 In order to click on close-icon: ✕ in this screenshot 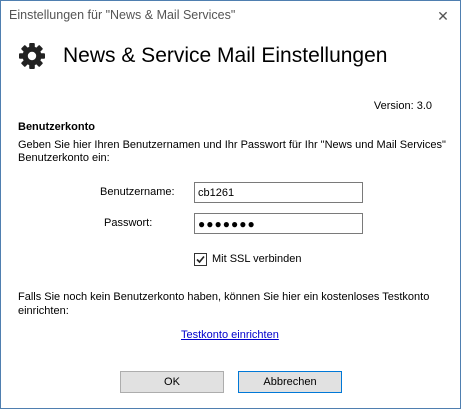, I will do `click(443, 15)`.